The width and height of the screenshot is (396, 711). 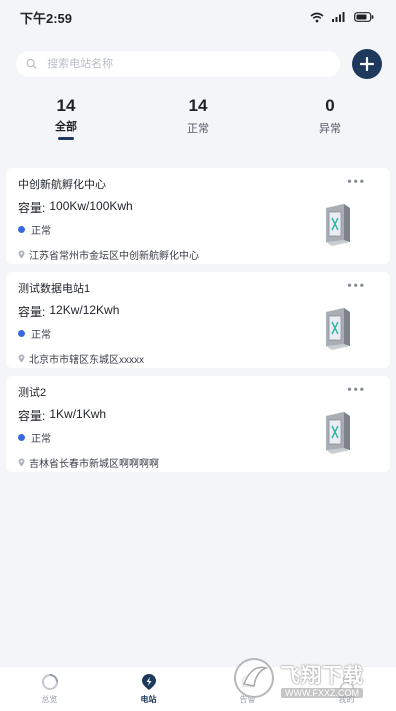 What do you see at coordinates (66, 127) in the screenshot?
I see `tab-label: 全部` at bounding box center [66, 127].